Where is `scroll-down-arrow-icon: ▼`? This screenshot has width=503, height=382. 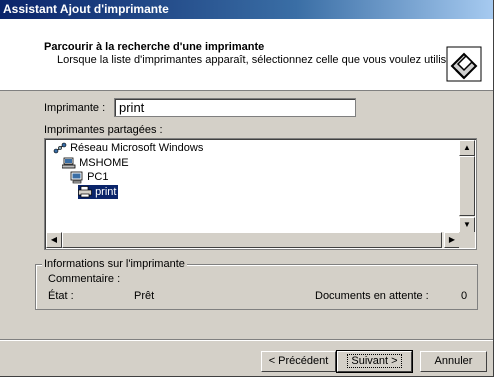
scroll-down-arrow-icon: ▼ is located at coordinates (467, 225).